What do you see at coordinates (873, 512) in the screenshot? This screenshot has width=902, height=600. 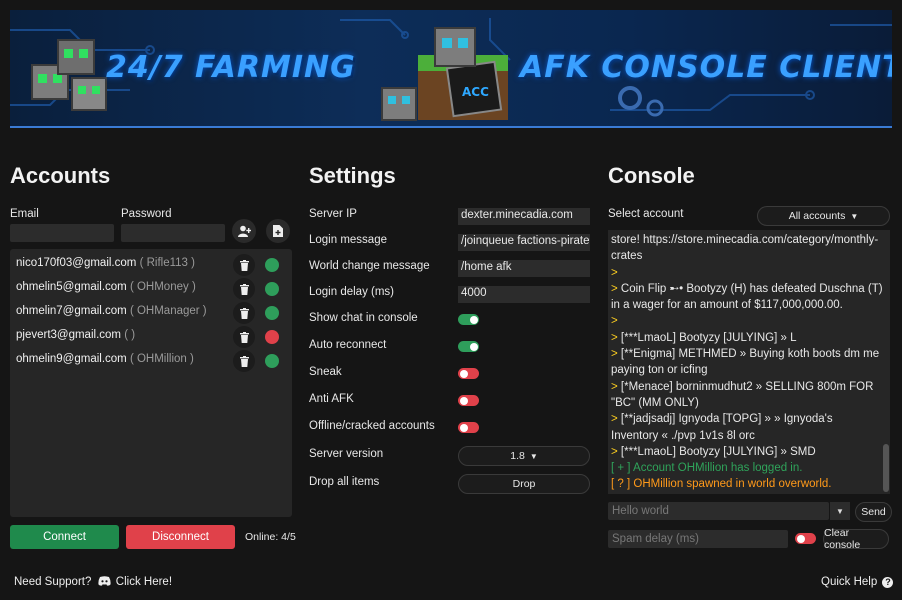 I see `send-button: Send` at bounding box center [873, 512].